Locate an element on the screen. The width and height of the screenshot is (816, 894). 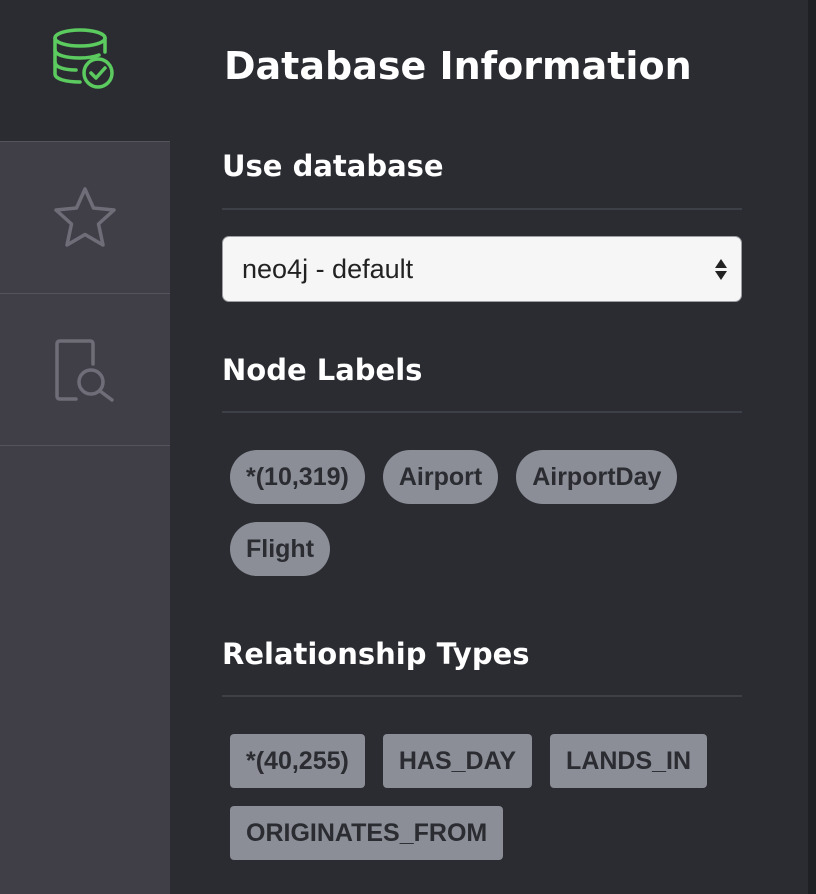
node-label-airport: Airport is located at coordinates (440, 477).